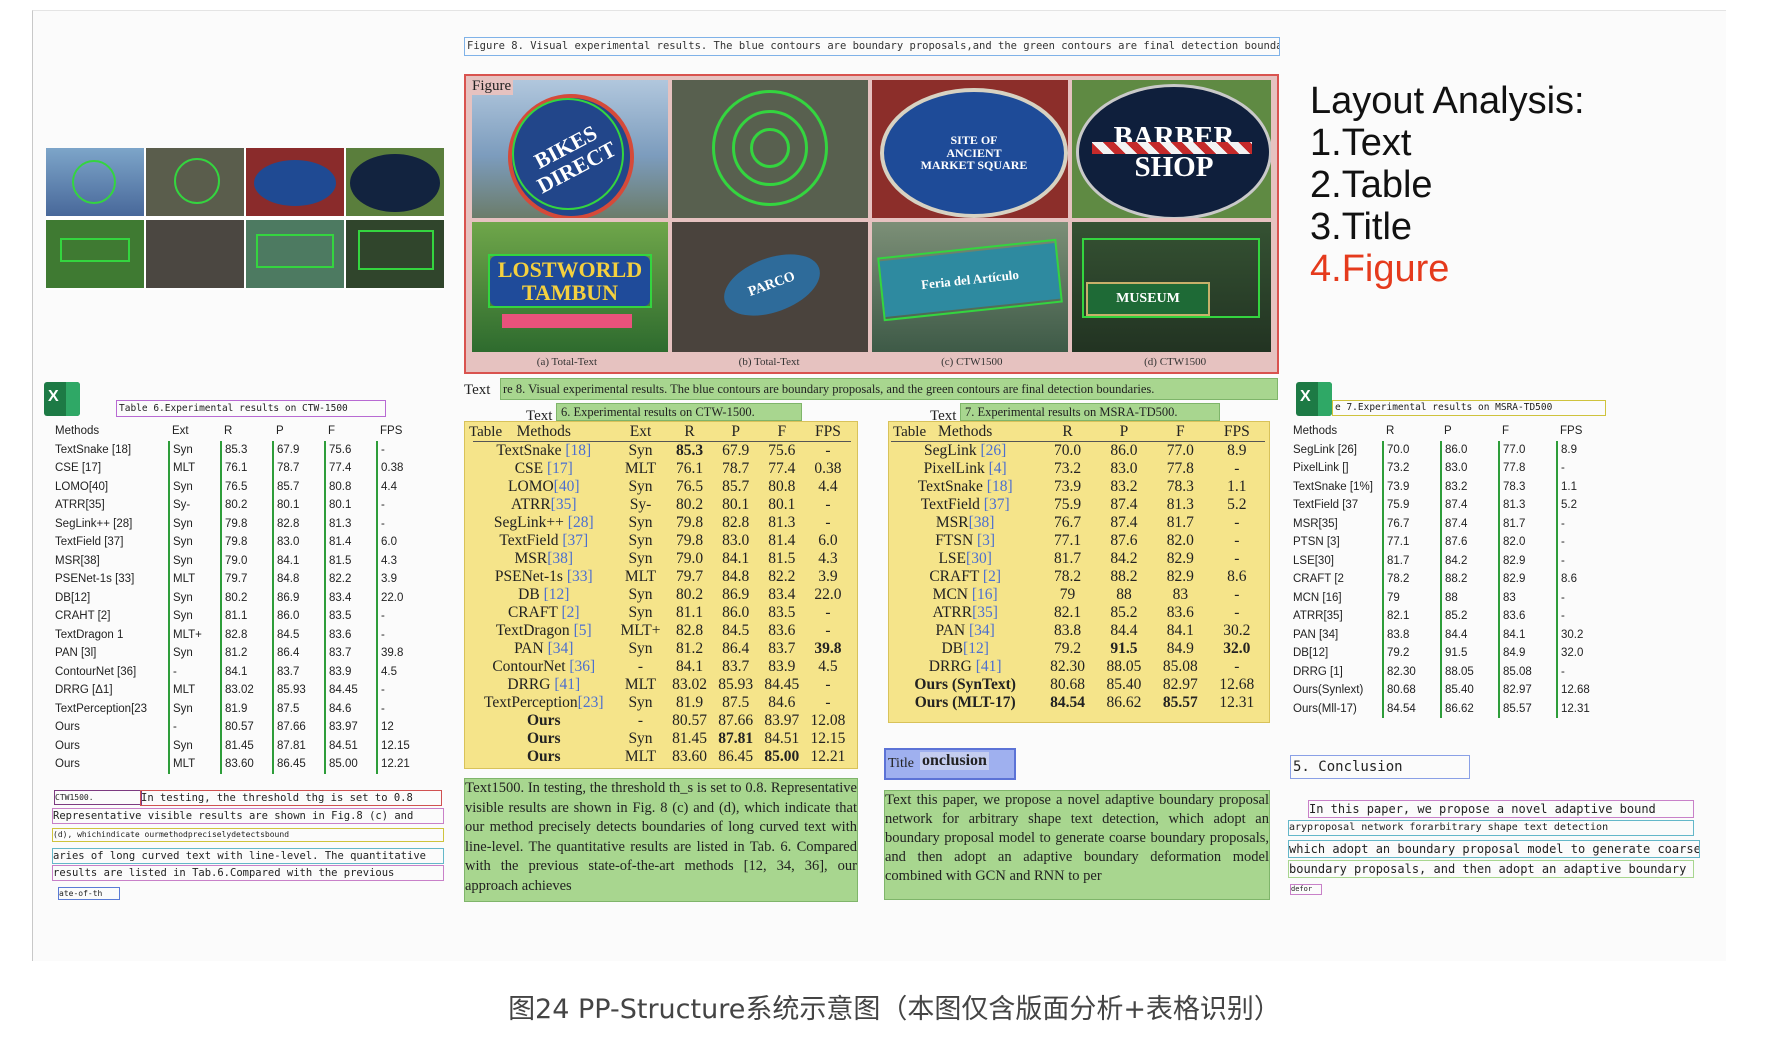  Describe the element at coordinates (1411, 523) in the screenshot. I see `table-cell: 76.7` at that location.